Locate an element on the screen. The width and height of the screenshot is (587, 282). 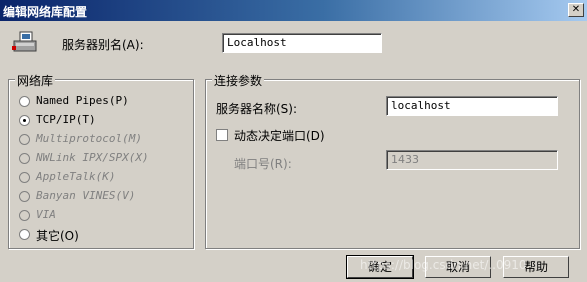
port-input: 1433 is located at coordinates (472, 160).